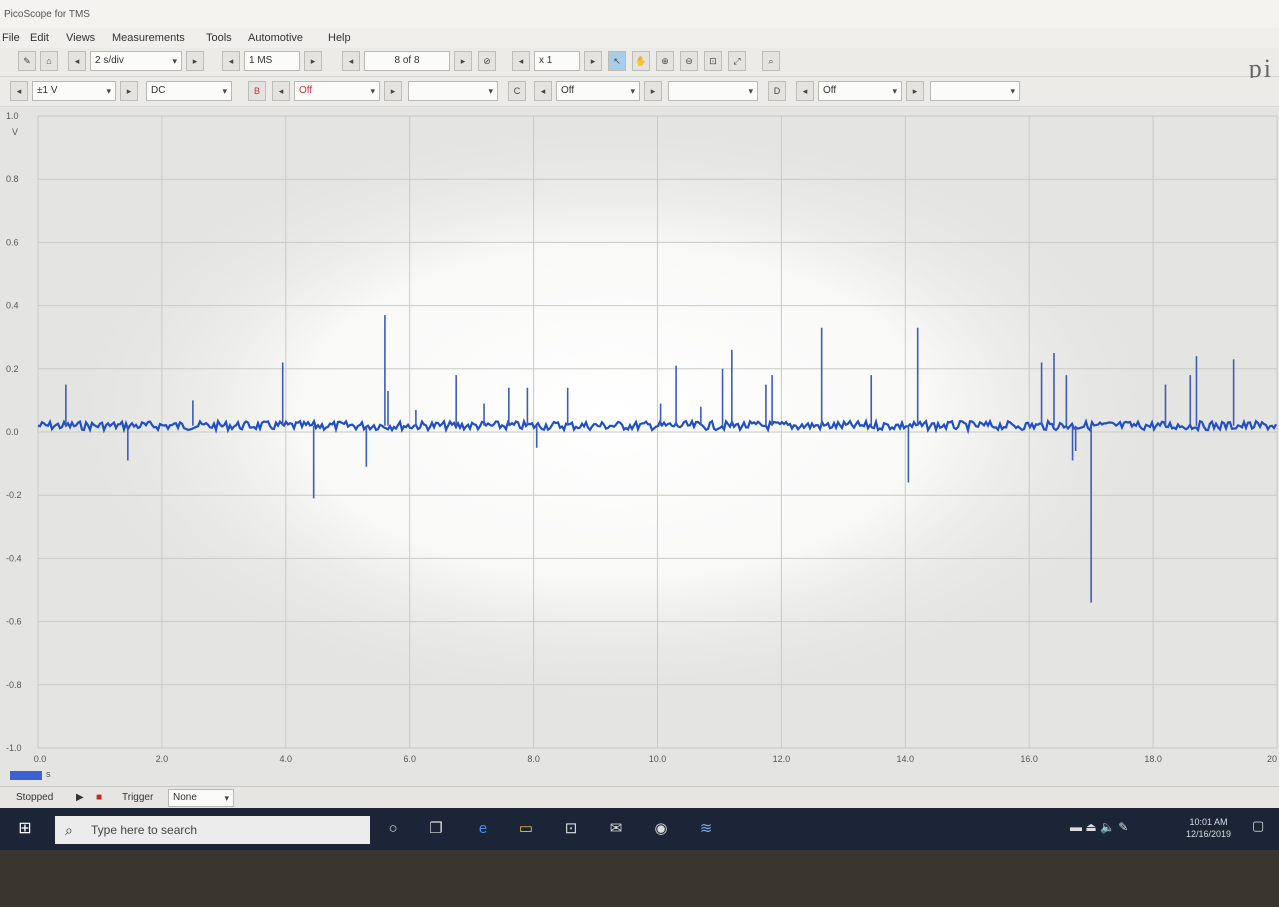 The width and height of the screenshot is (1279, 907). Describe the element at coordinates (12, 369) in the screenshot. I see `y-tick-label: 0.2` at that location.